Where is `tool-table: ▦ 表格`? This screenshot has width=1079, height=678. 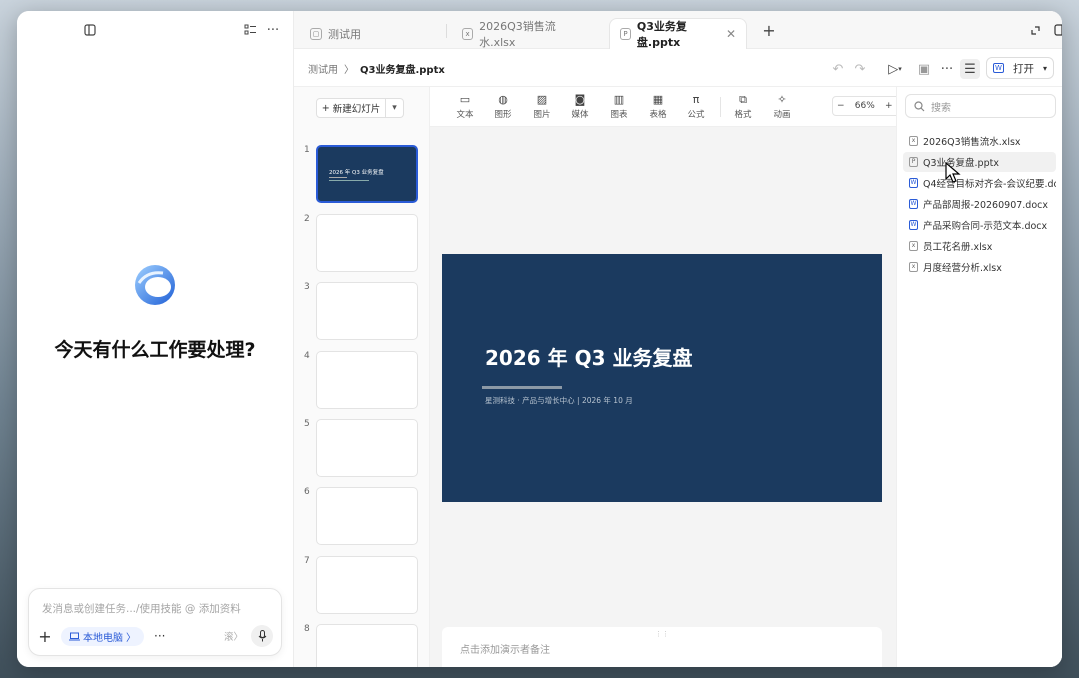
tool-table: ▦ 表格 is located at coordinates (658, 106).